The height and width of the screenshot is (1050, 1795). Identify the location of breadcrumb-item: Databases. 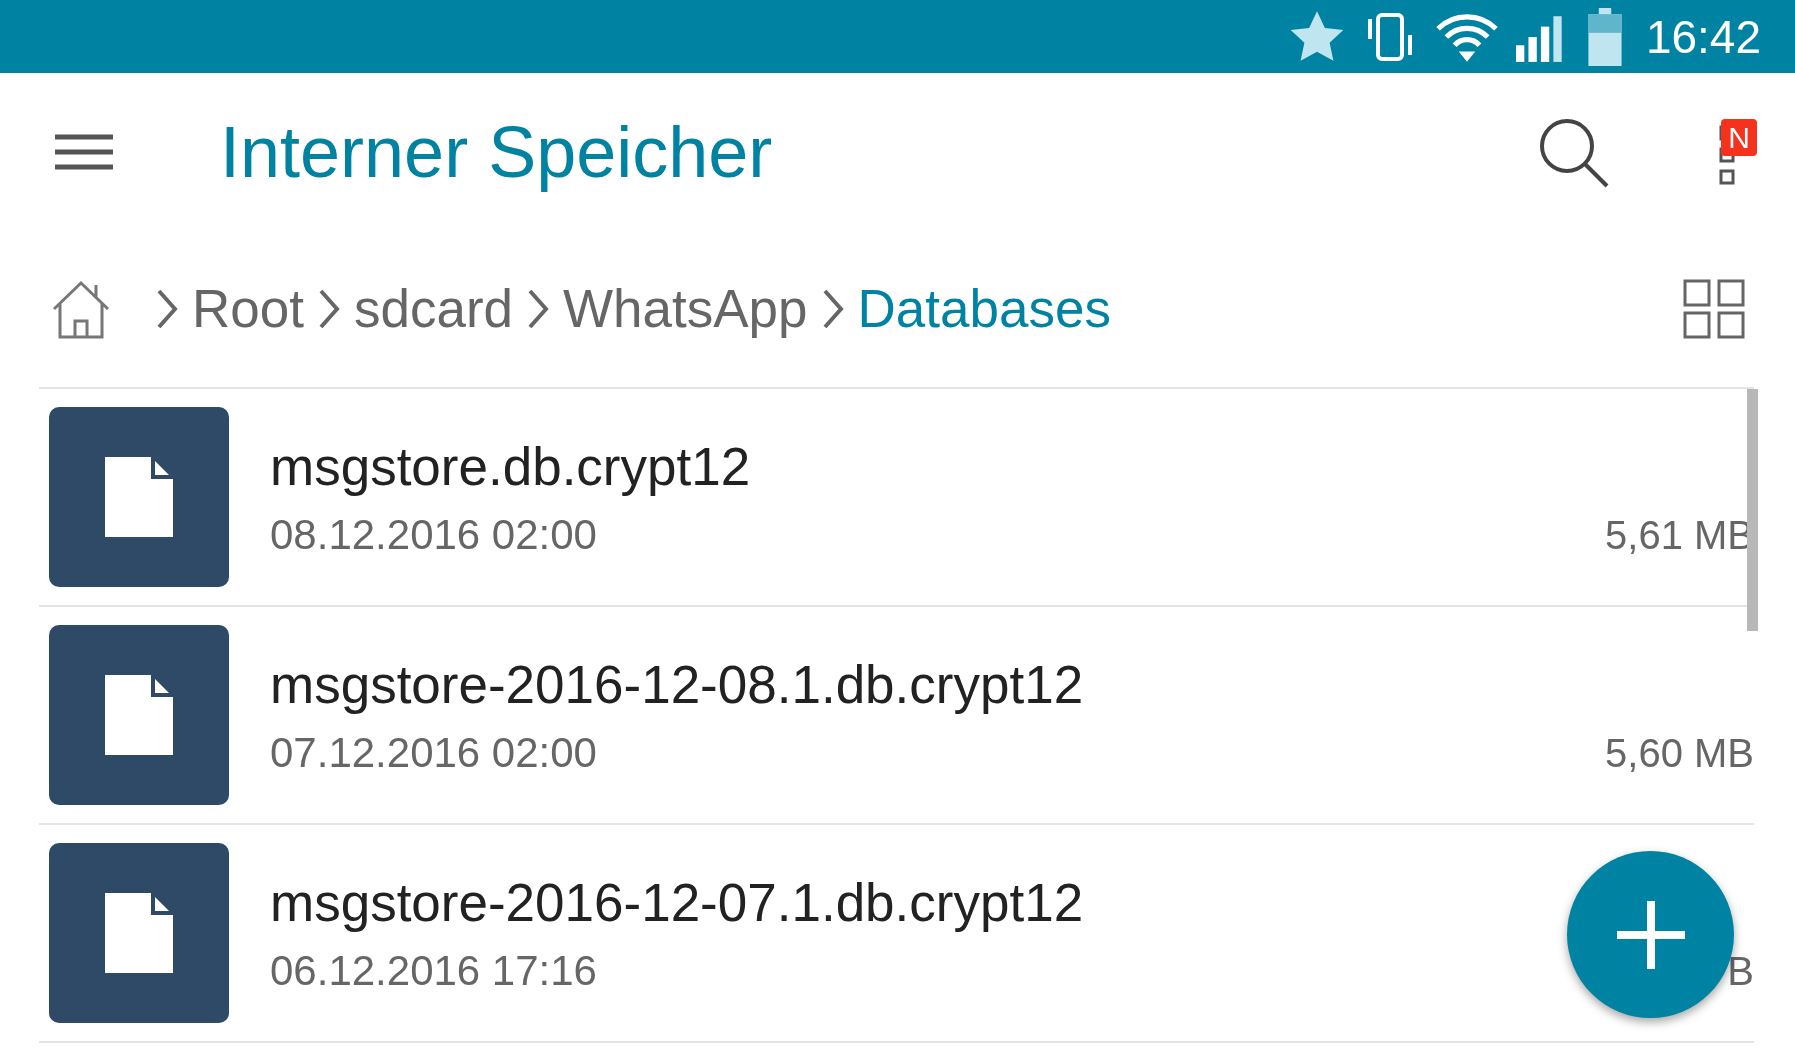
(984, 308).